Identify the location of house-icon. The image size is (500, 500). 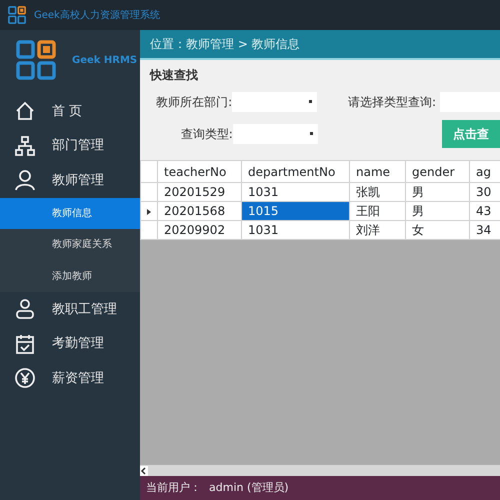
(25, 111).